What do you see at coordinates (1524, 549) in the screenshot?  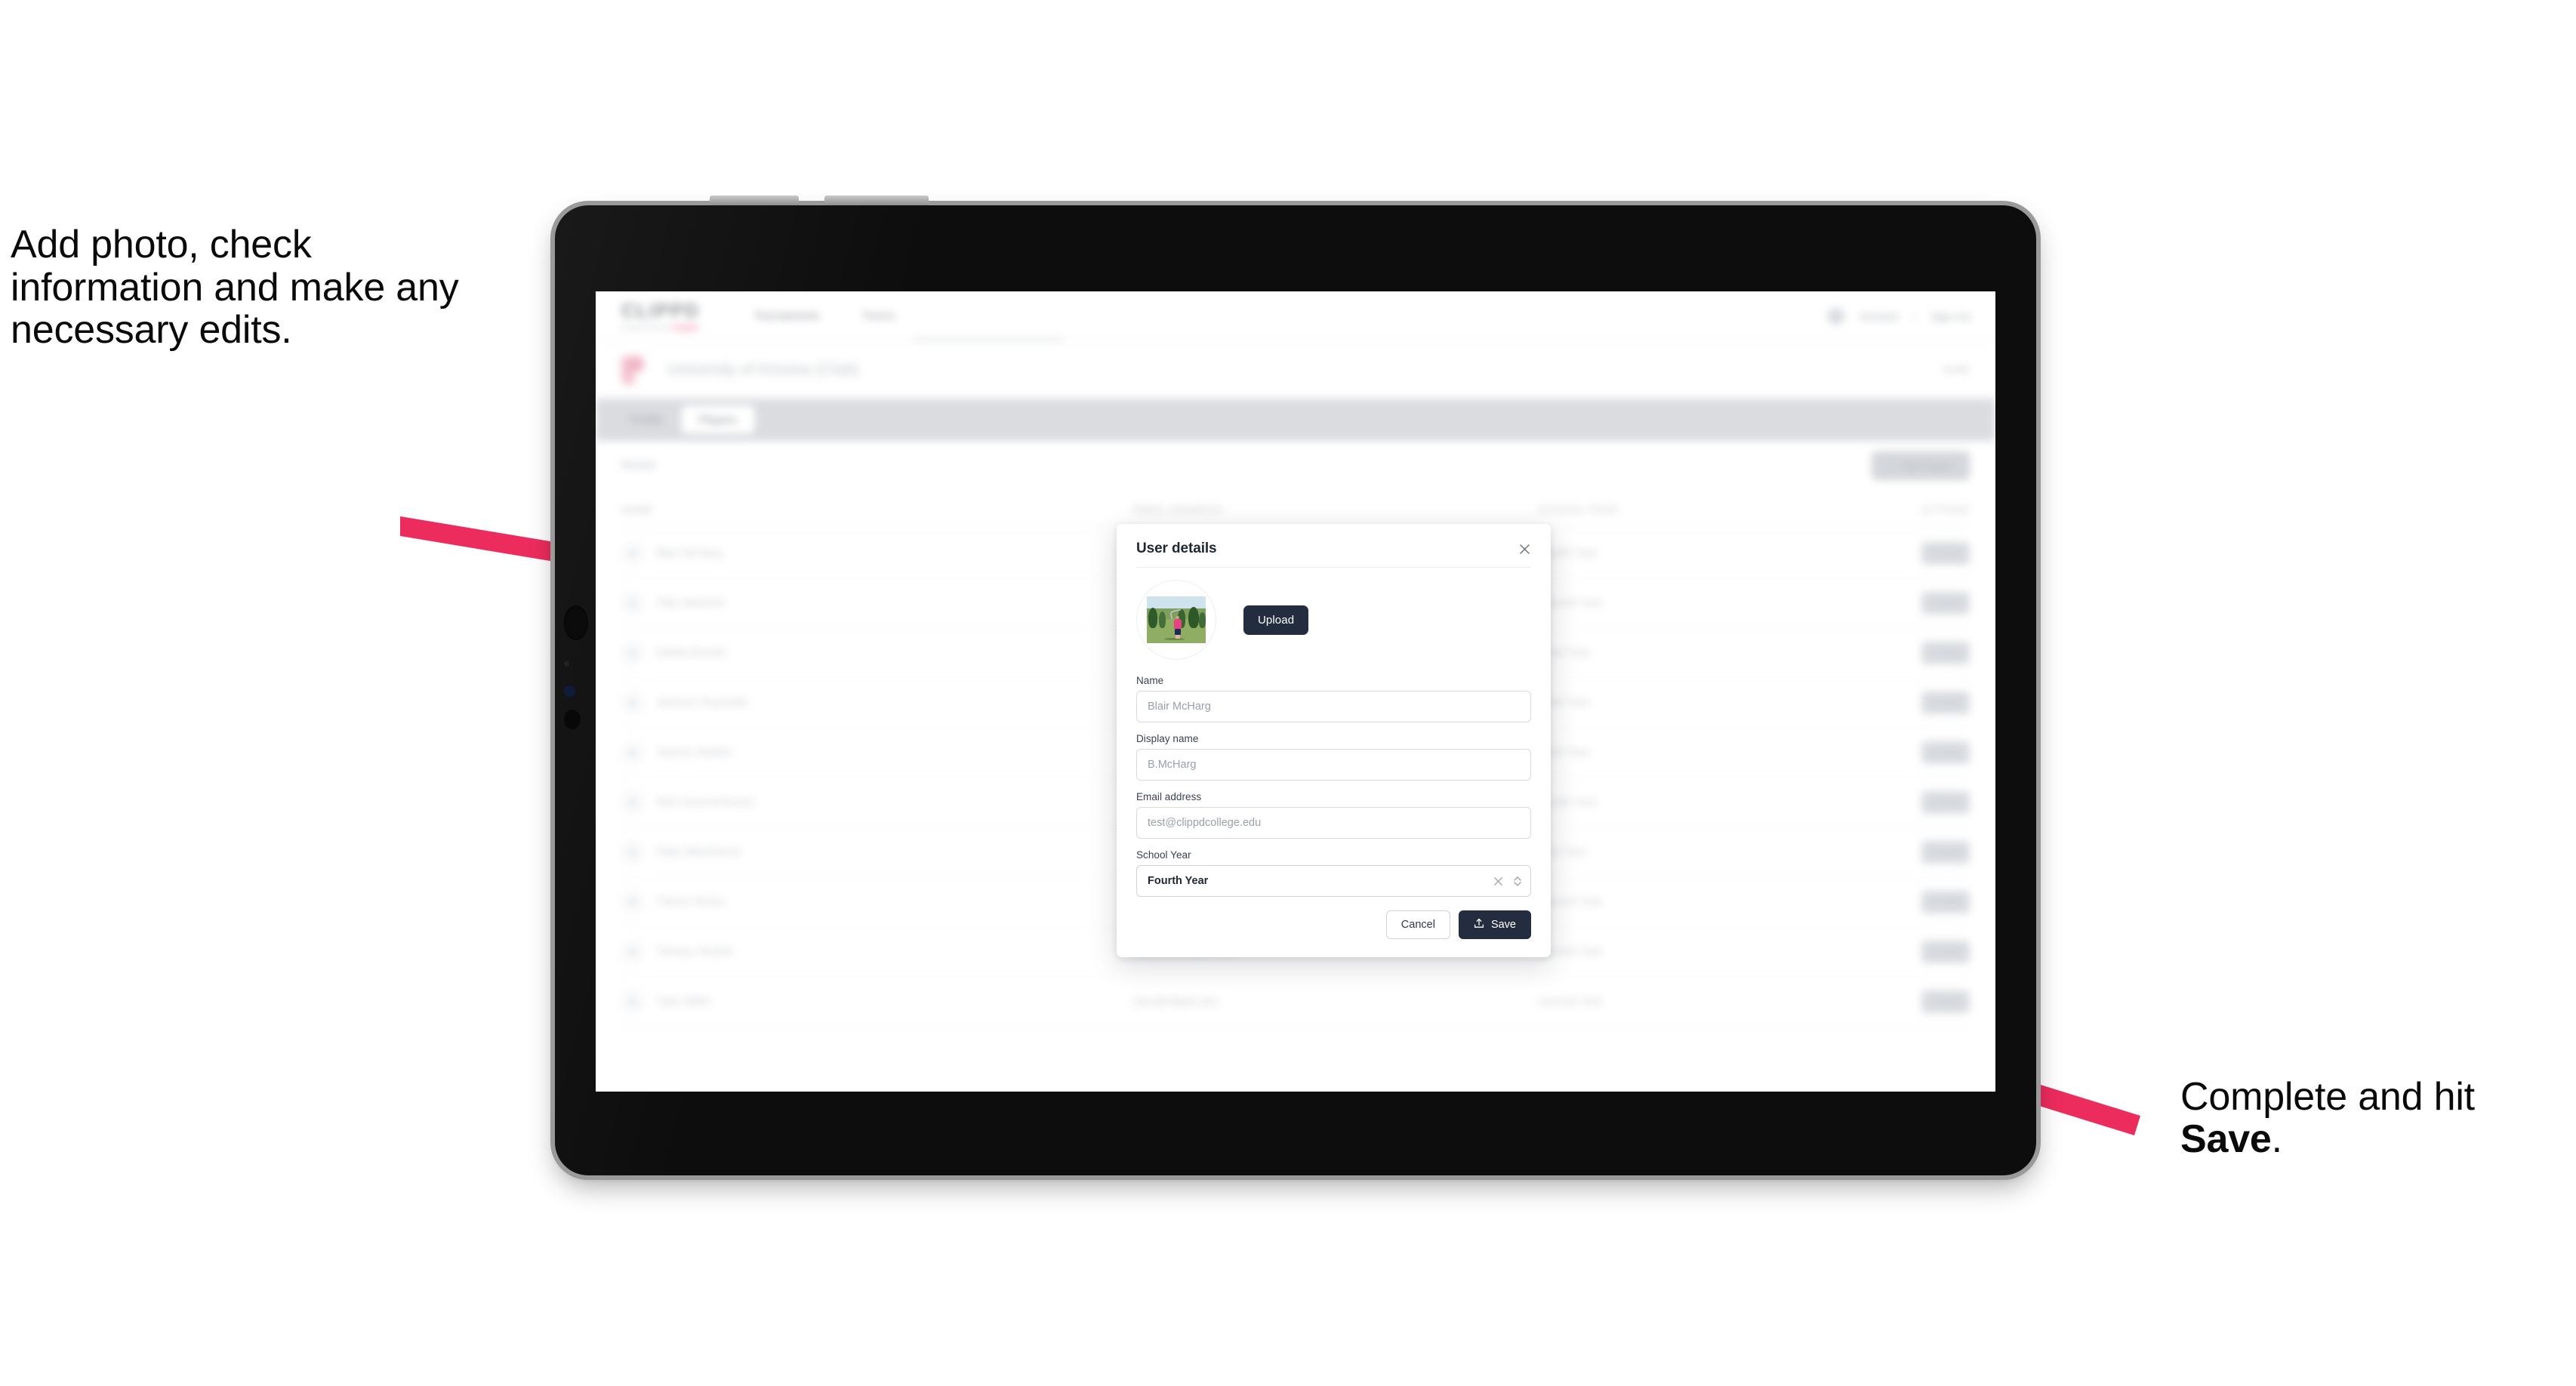 I see `close-icon` at bounding box center [1524, 549].